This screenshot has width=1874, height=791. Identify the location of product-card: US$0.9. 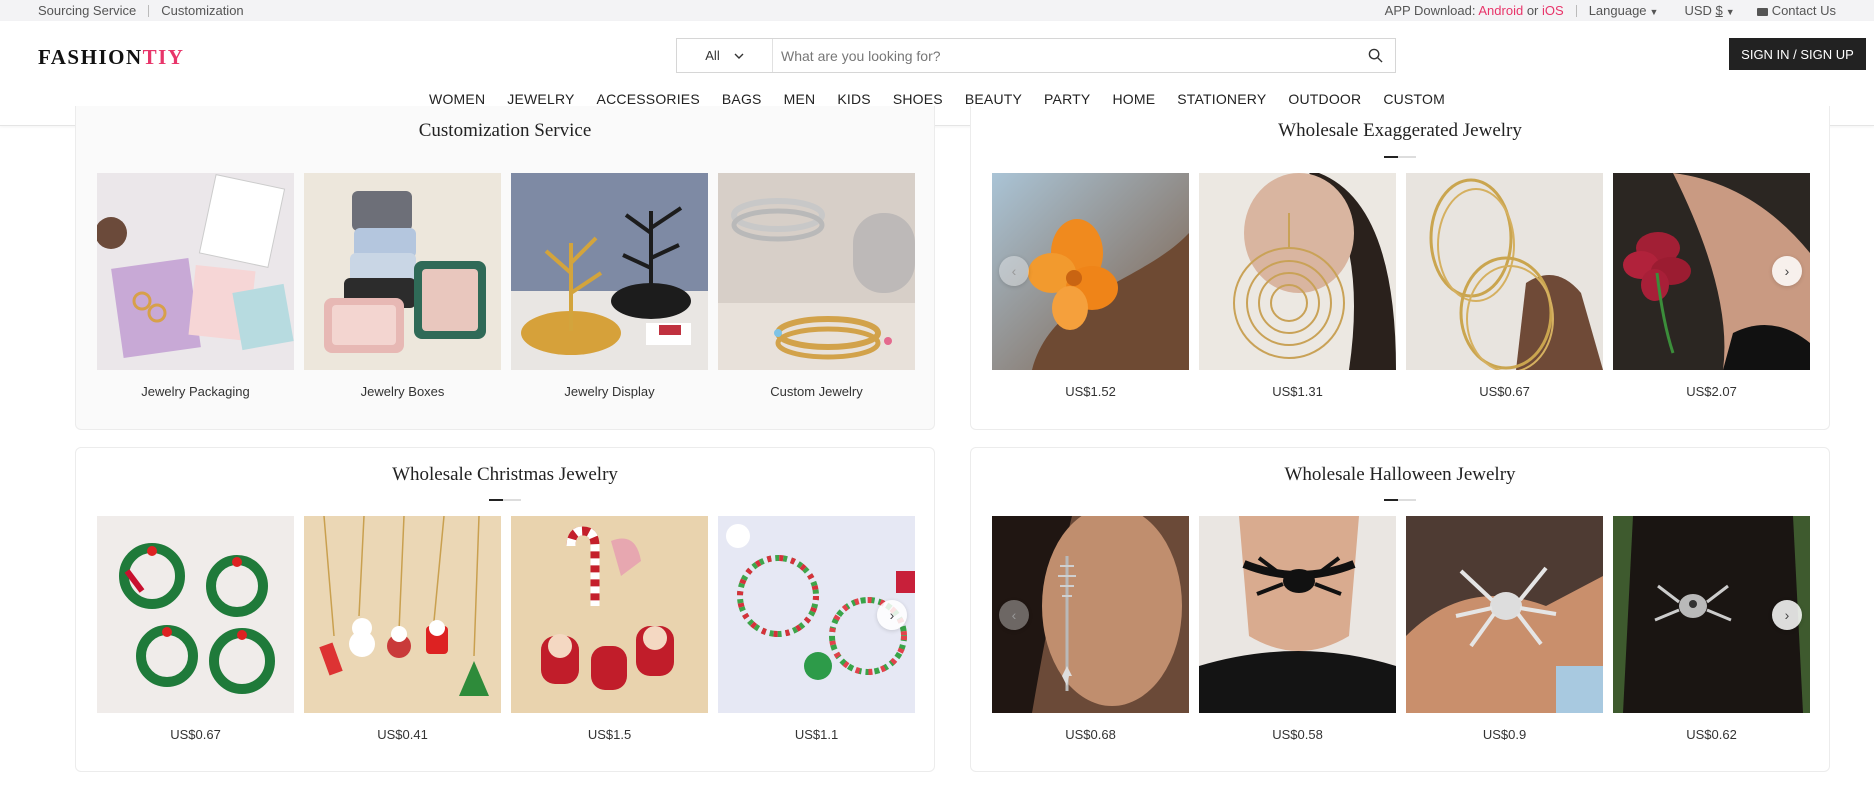
(1504, 629).